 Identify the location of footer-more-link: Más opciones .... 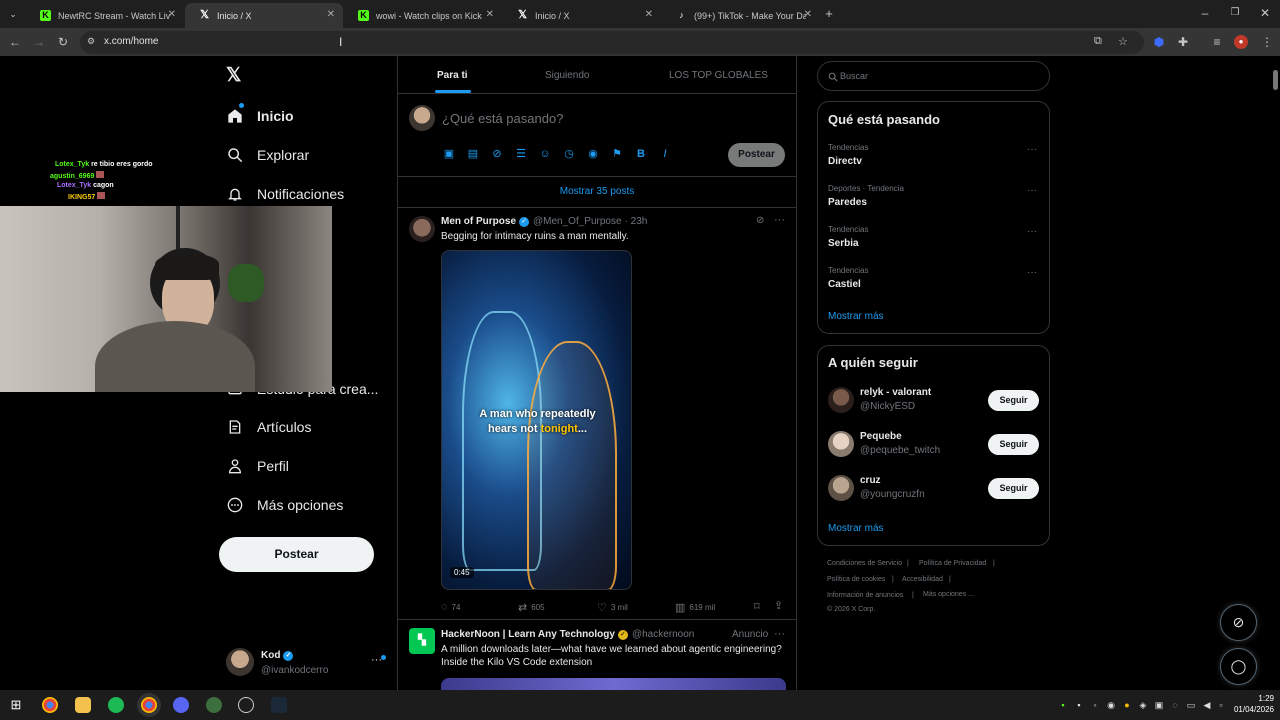
(948, 594).